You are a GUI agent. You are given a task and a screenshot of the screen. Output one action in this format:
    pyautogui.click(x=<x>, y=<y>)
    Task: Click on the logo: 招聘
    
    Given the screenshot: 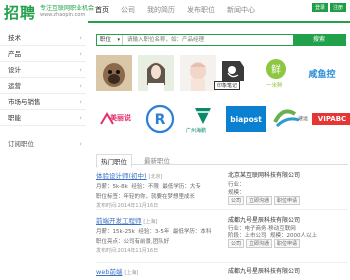 What is the action you would take?
    pyautogui.click(x=20, y=12)
    